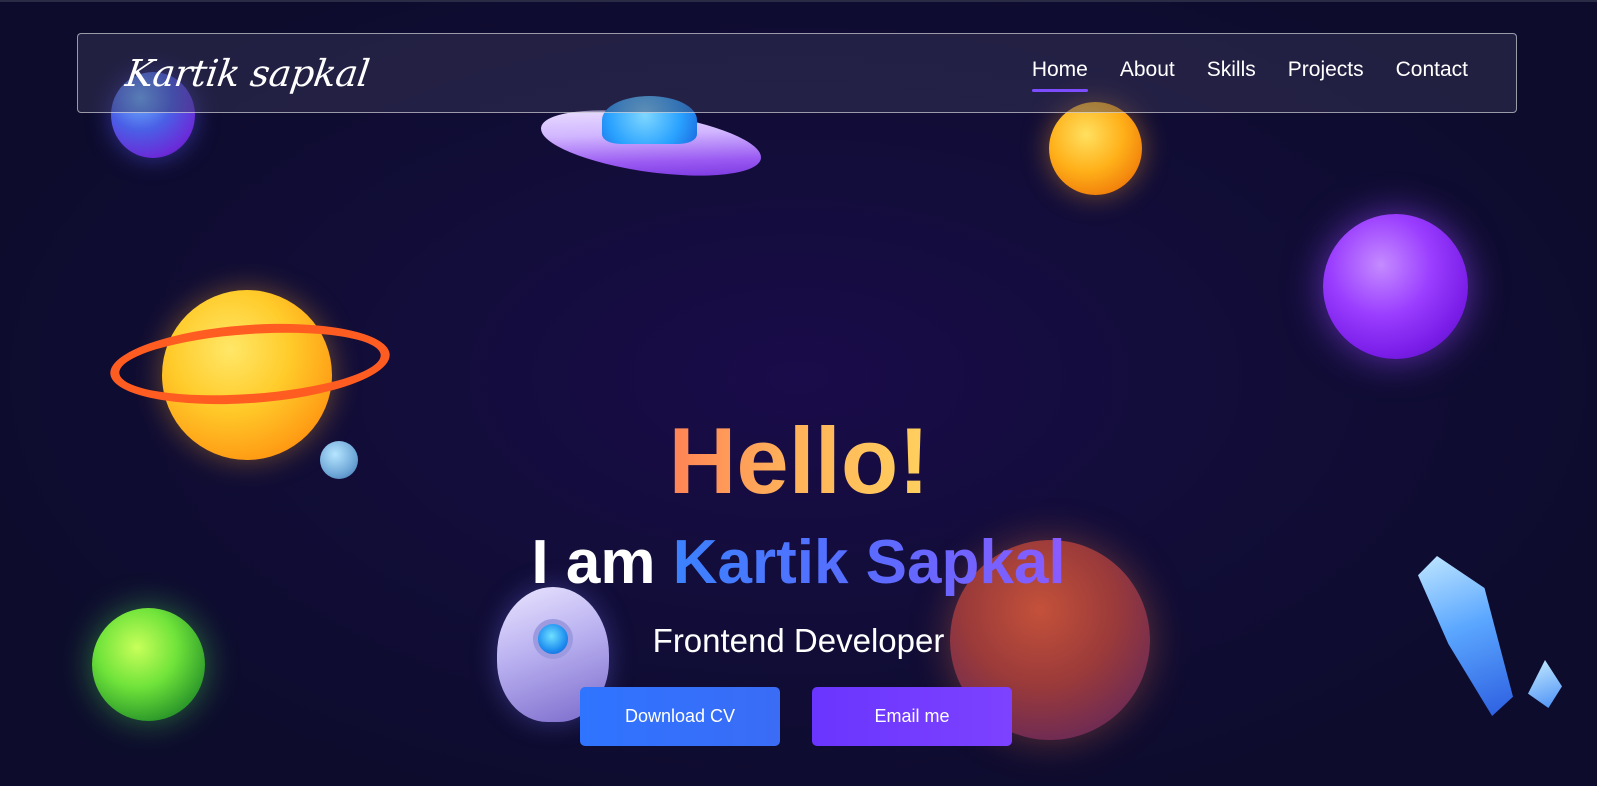  I want to click on moon-icon, so click(339, 460).